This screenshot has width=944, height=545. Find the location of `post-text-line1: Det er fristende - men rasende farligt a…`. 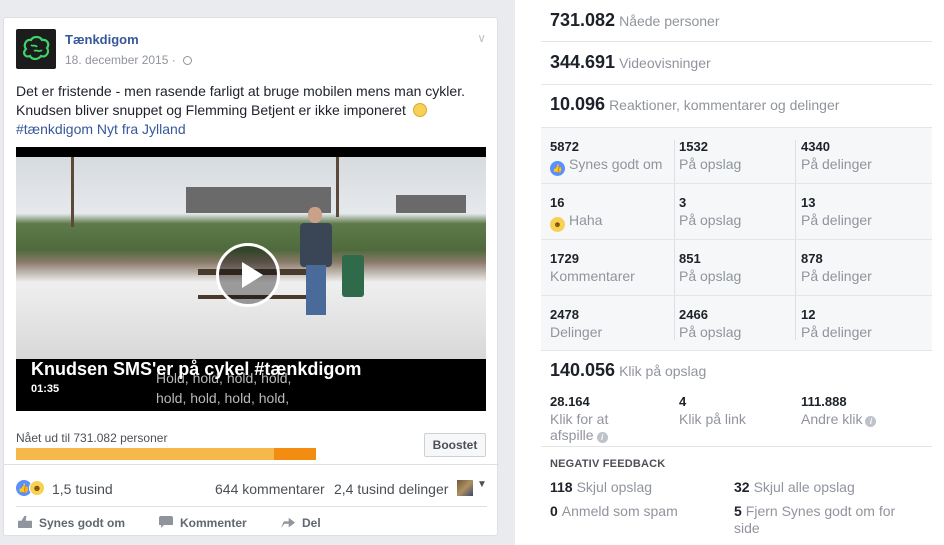

post-text-line1: Det er fristende - men rasende farligt a… is located at coordinates (240, 91).